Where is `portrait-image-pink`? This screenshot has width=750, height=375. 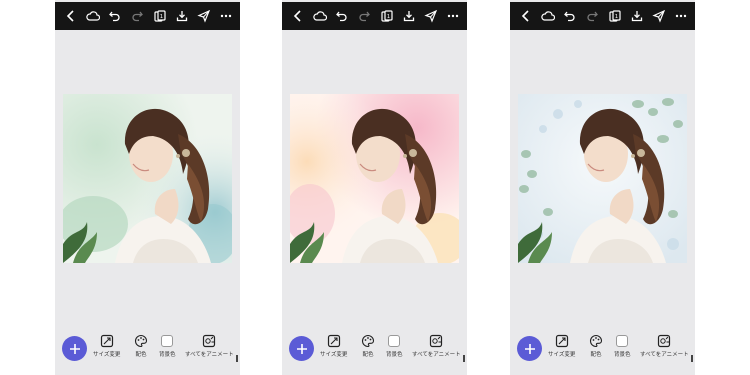 portrait-image-pink is located at coordinates (374, 178).